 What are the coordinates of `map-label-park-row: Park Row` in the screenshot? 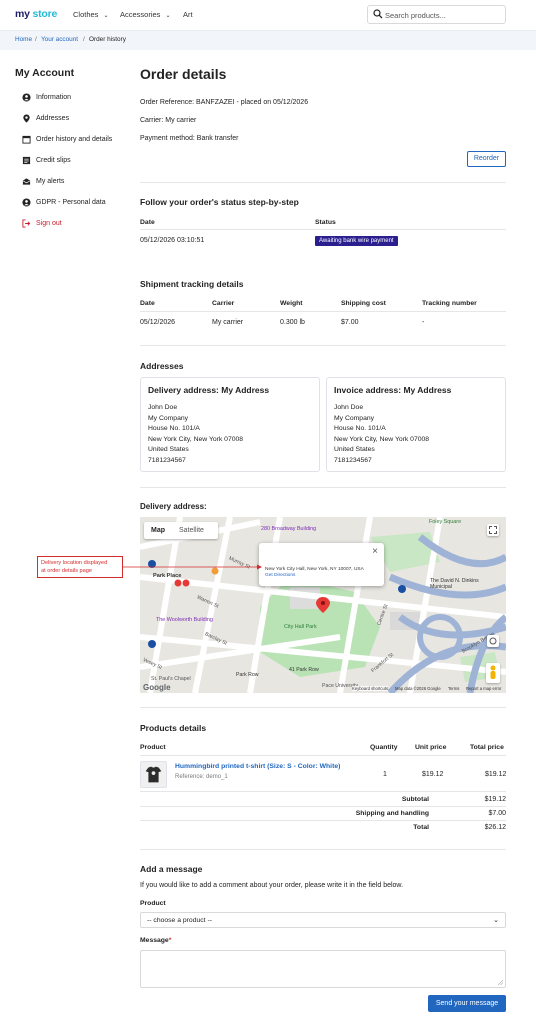 It's located at (247, 675).